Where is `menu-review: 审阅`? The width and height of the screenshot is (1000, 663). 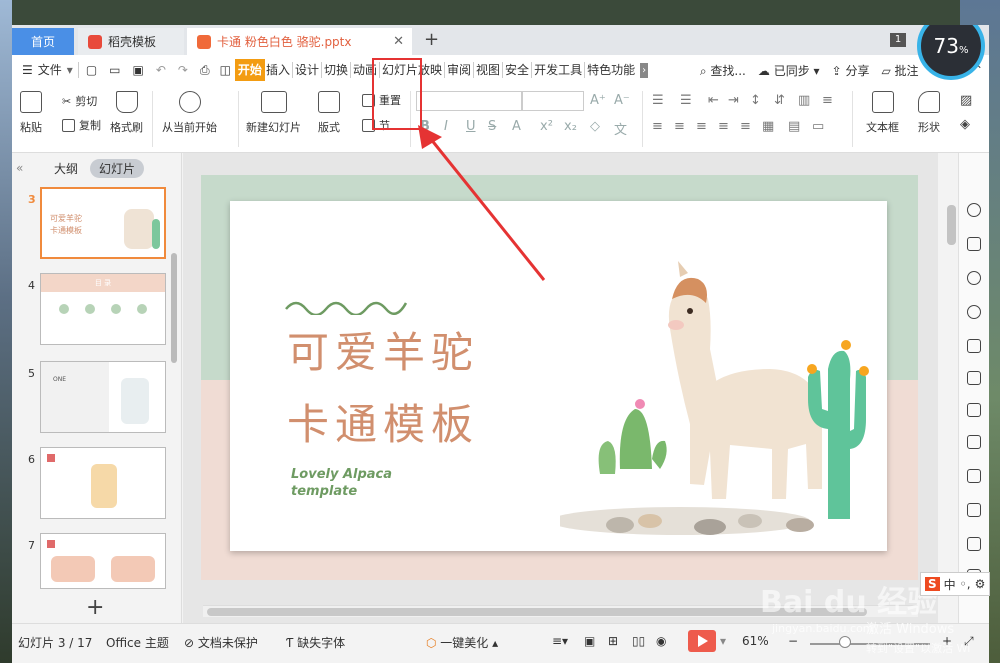 menu-review: 审阅 is located at coordinates (459, 70).